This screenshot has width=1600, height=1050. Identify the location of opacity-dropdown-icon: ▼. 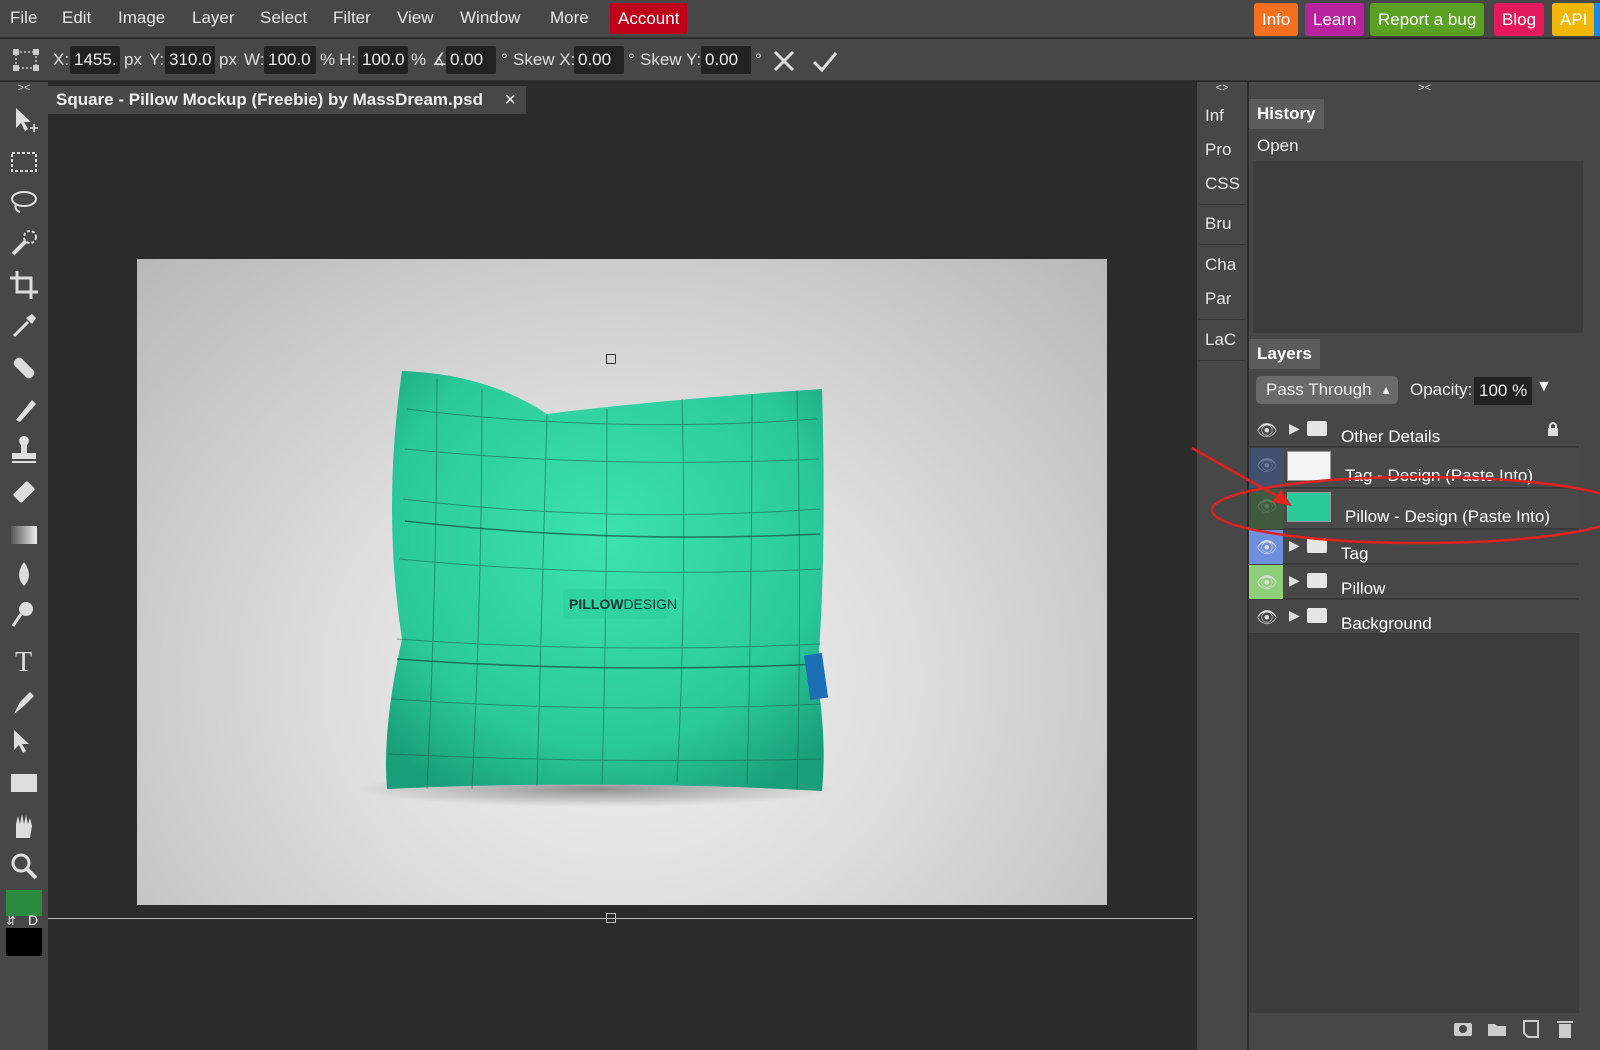
(1544, 387).